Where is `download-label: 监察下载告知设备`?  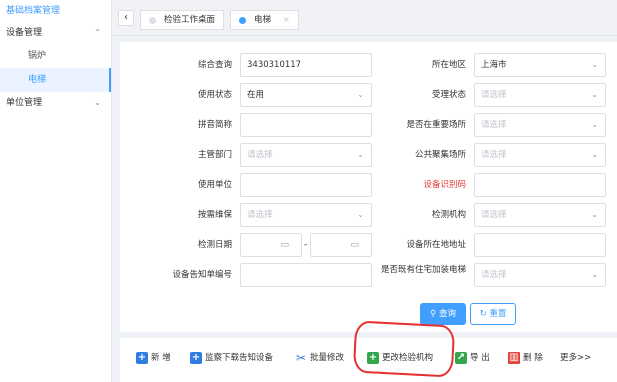
download-label: 监察下载告知设备 is located at coordinates (239, 358).